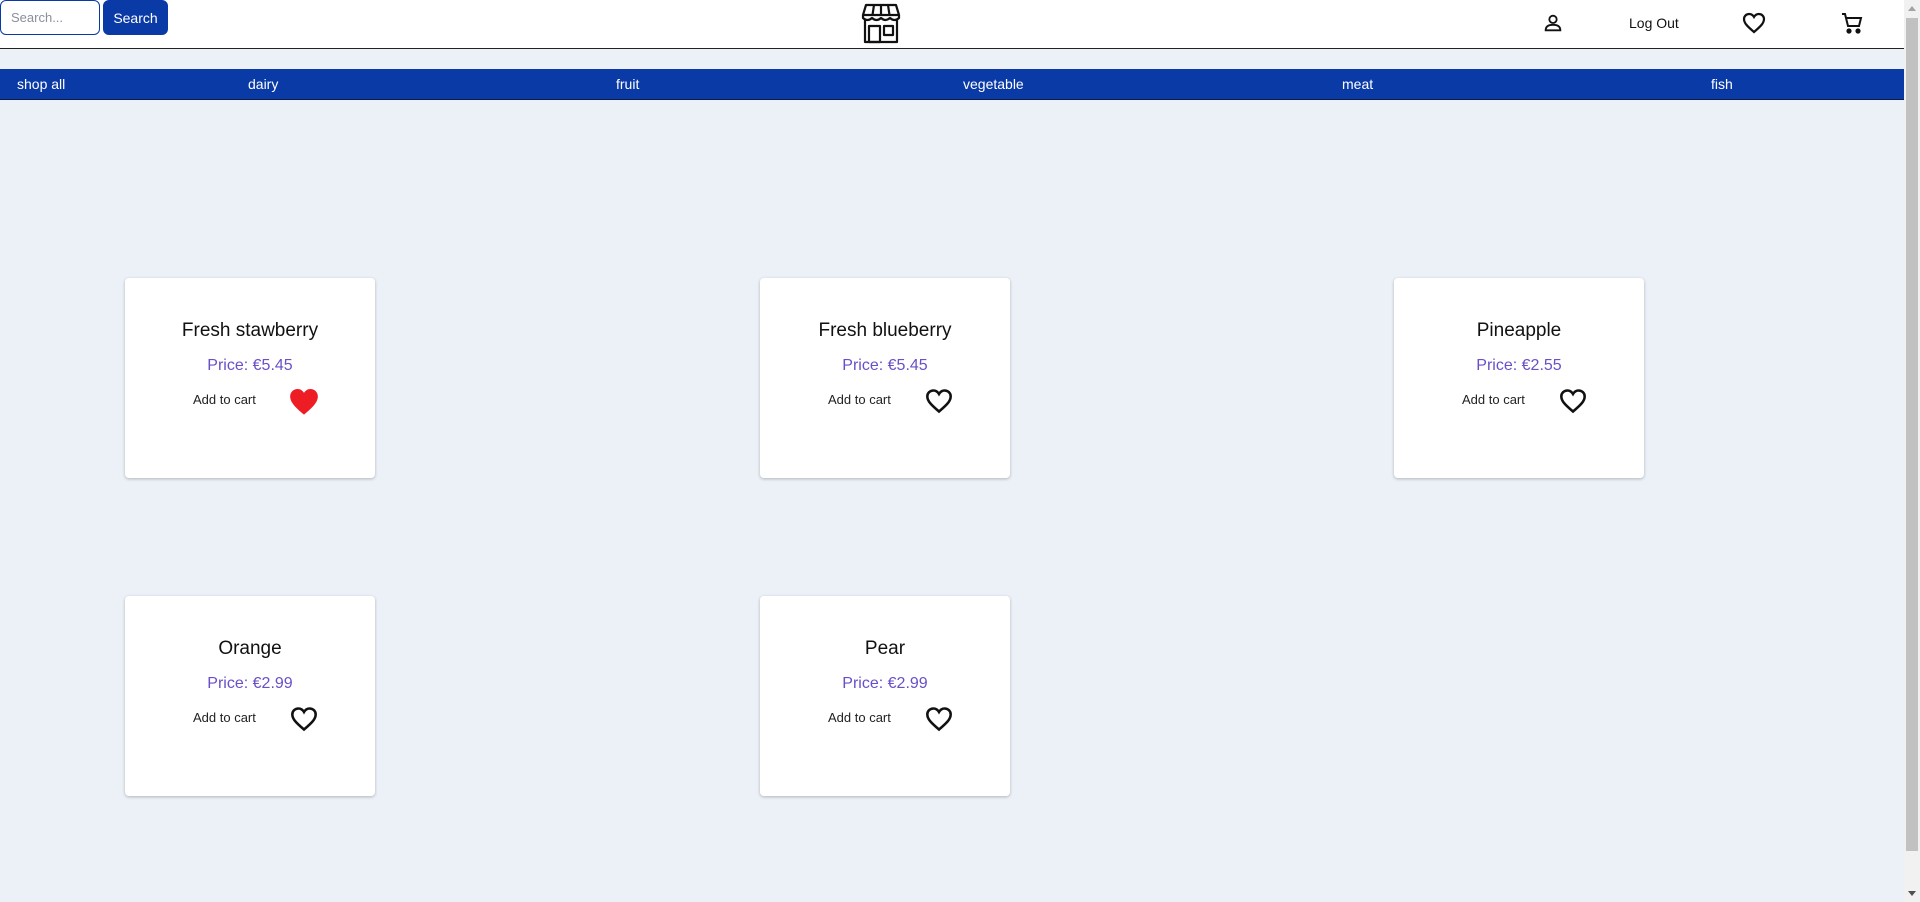  What do you see at coordinates (1912, 434) in the screenshot?
I see `scrollbar-thumb` at bounding box center [1912, 434].